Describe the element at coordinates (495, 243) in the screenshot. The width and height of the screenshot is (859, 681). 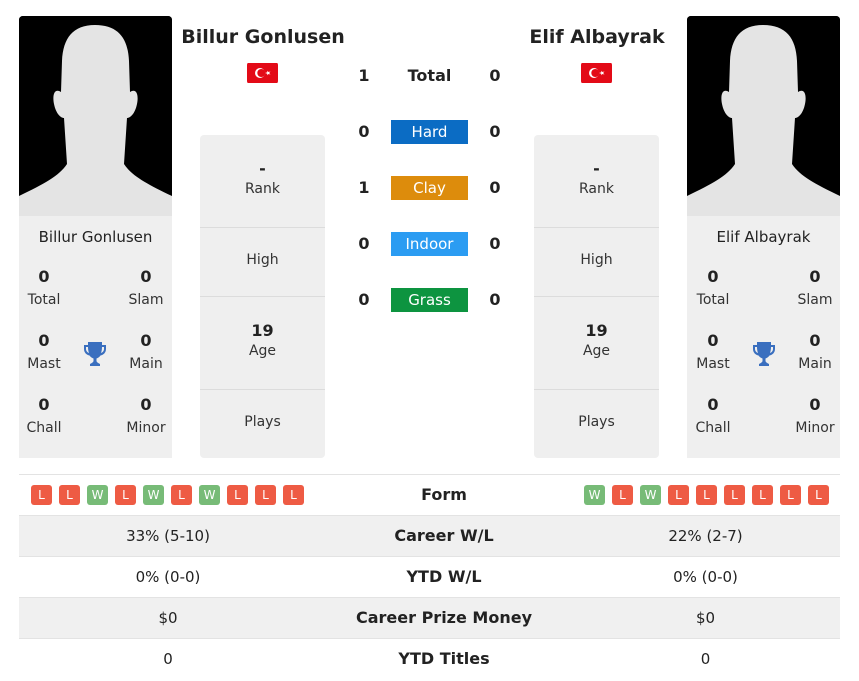
I see `h2h-indoor-right: 0` at that location.